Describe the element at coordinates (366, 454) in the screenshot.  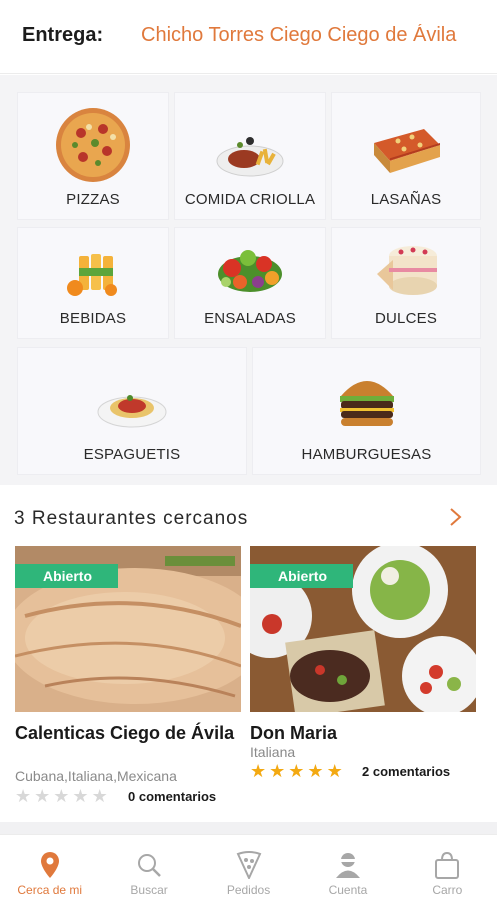
I see `category-label: HAMBURGUESAS` at that location.